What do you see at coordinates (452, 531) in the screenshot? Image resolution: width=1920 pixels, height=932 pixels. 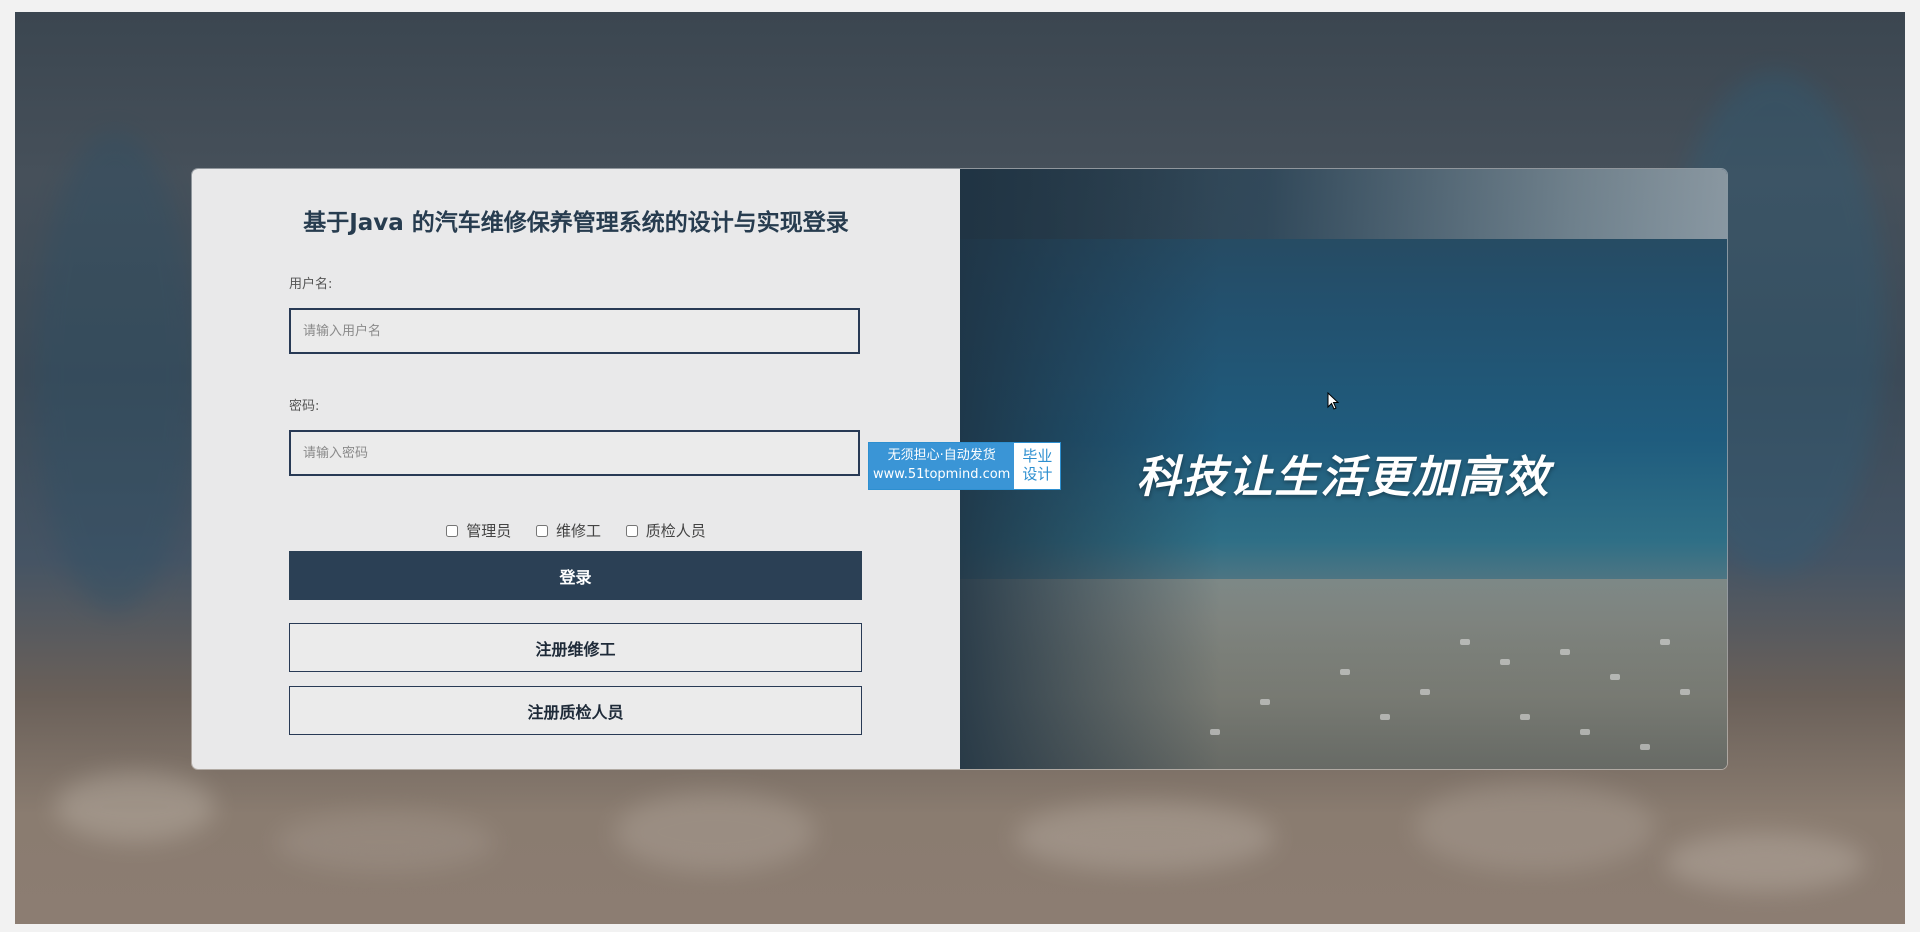 I see `role-checkbox-admin` at bounding box center [452, 531].